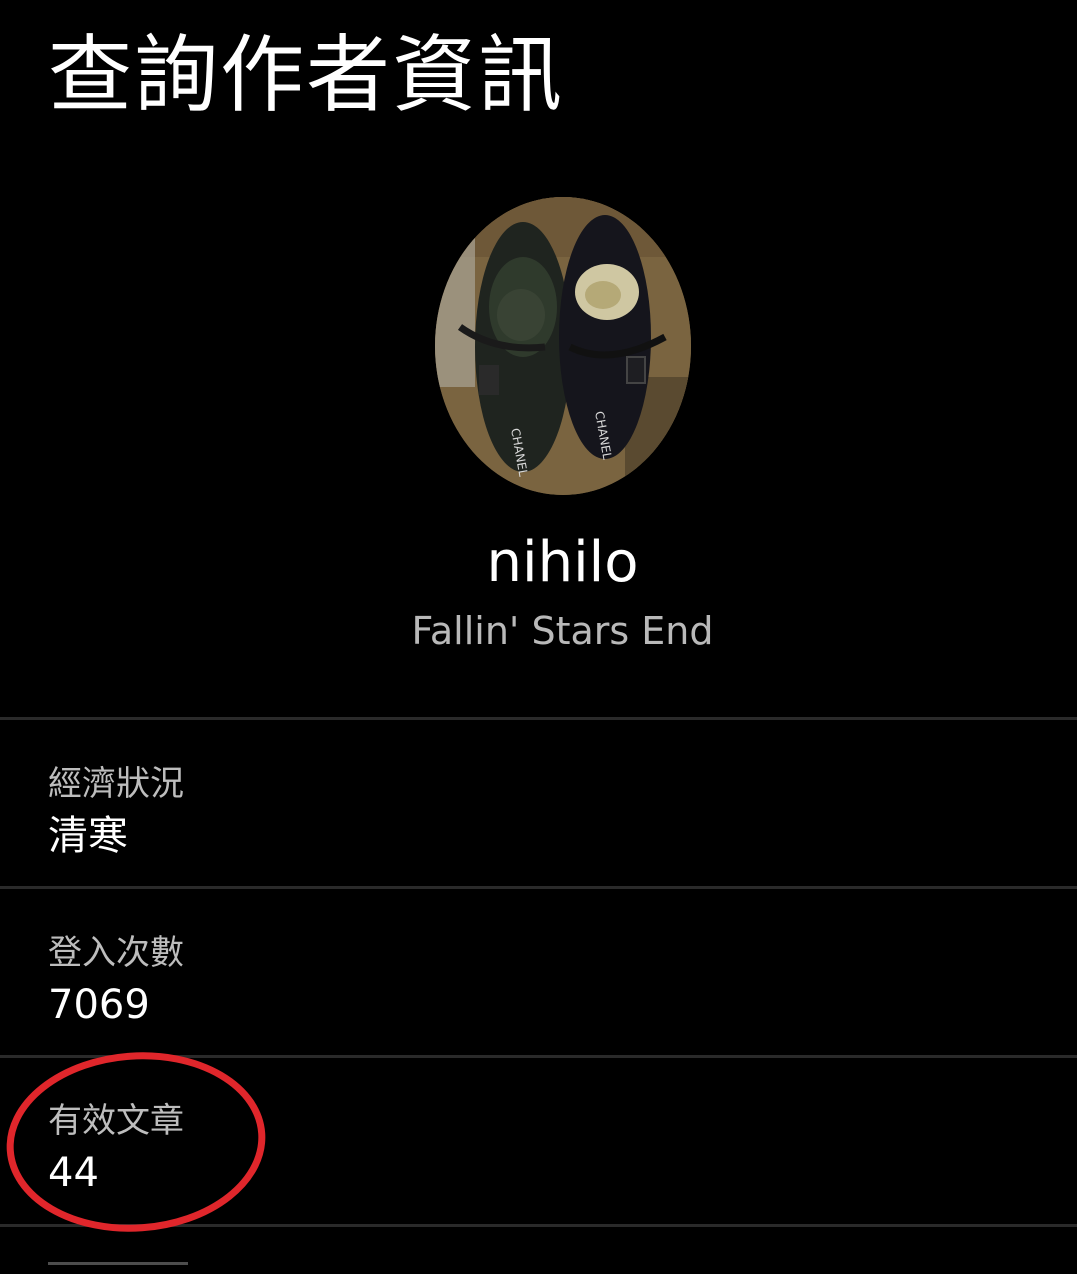 Image resolution: width=1077 pixels, height=1274 pixels. What do you see at coordinates (538, 981) in the screenshot?
I see `field-login-count: 登入次數 7069` at bounding box center [538, 981].